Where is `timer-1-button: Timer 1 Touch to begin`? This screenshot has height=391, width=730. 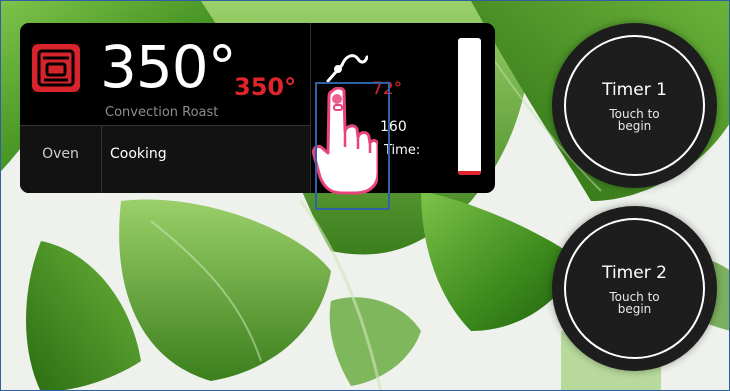
timer-1-button: Timer 1 Touch to begin is located at coordinates (634, 105).